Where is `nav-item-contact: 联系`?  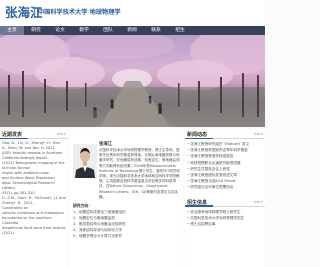 nav-item-contact: 联系 is located at coordinates (156, 30).